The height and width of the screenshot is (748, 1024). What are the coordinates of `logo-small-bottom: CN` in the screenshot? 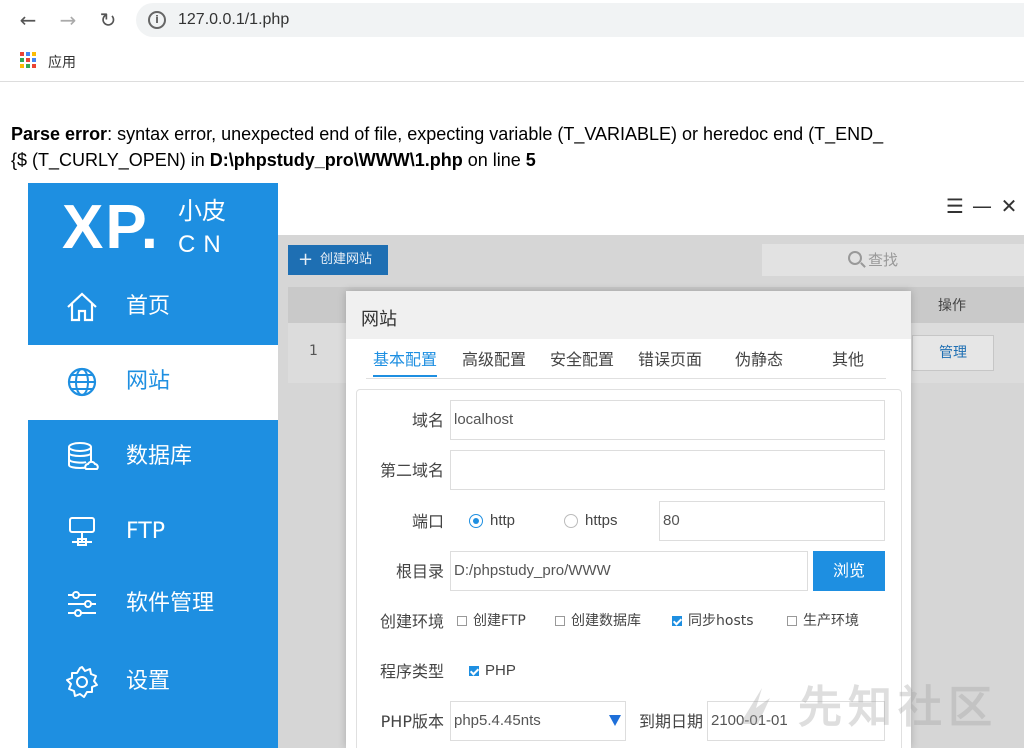 It's located at (203, 244).